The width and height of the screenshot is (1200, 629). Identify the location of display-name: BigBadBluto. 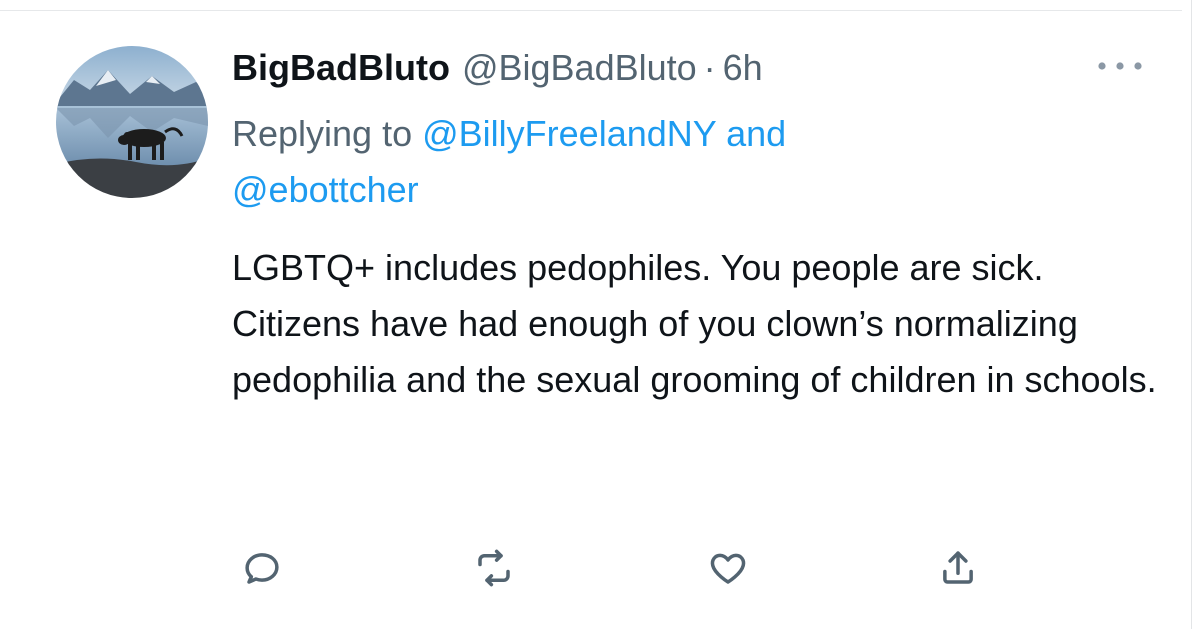
(341, 68).